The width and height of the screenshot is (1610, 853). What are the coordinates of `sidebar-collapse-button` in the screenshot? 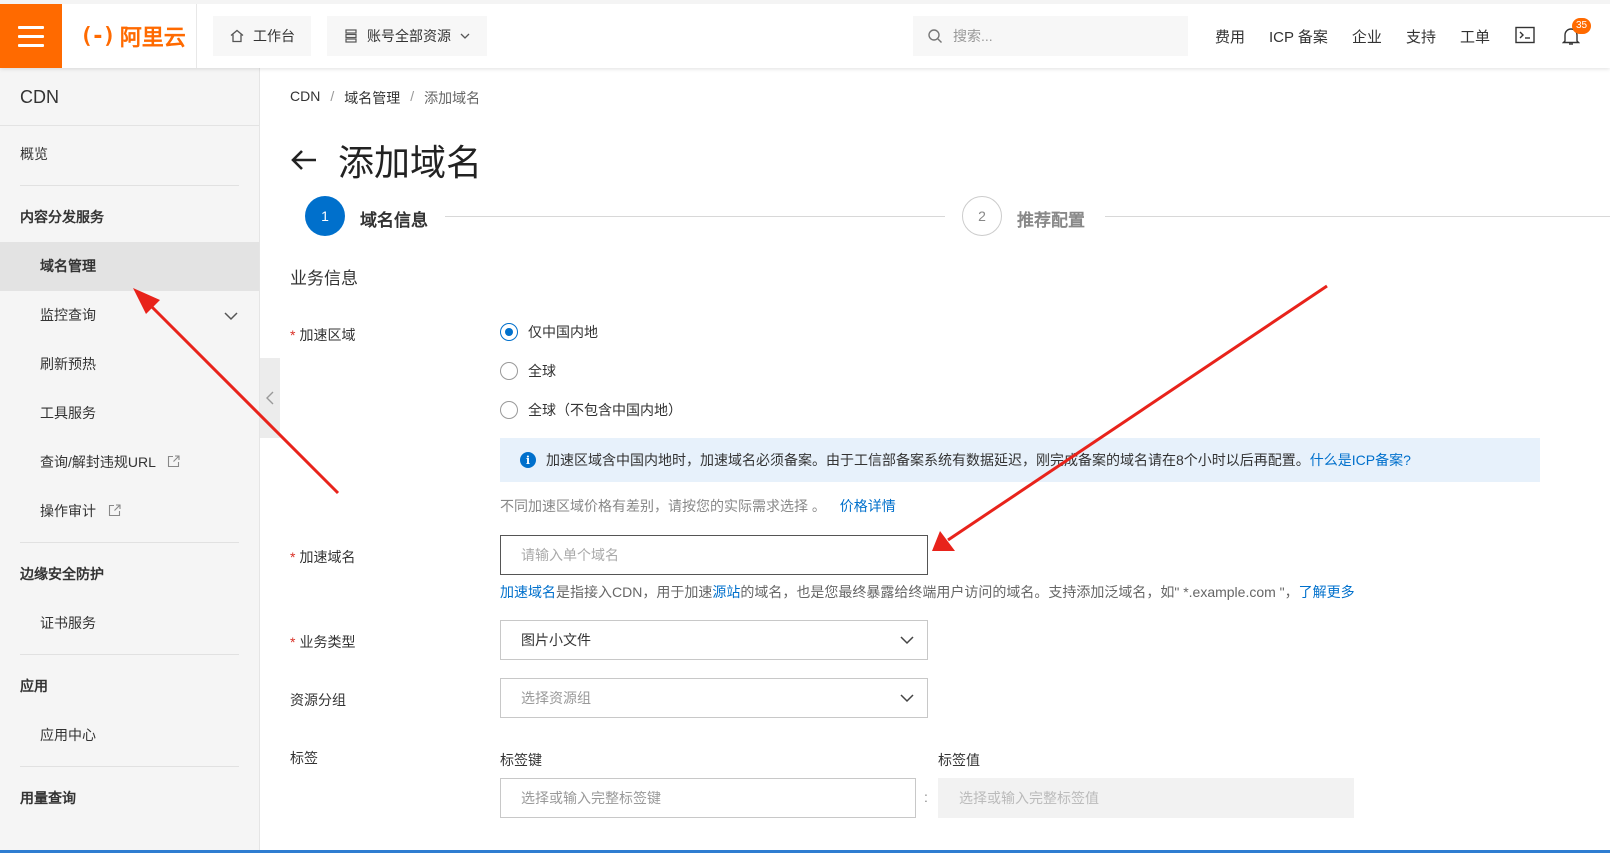 It's located at (270, 398).